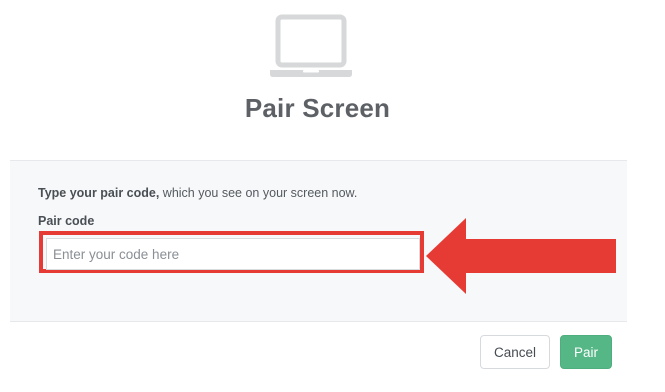  I want to click on arrow-left-icon, so click(521, 256).